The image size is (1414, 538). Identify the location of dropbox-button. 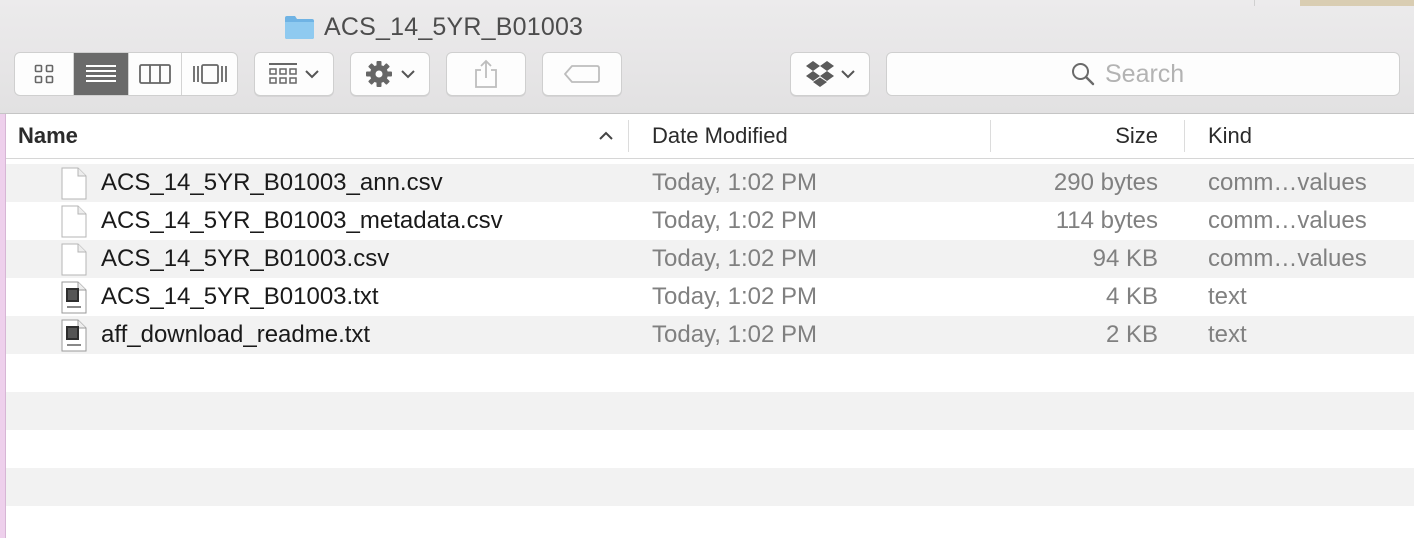
(830, 74).